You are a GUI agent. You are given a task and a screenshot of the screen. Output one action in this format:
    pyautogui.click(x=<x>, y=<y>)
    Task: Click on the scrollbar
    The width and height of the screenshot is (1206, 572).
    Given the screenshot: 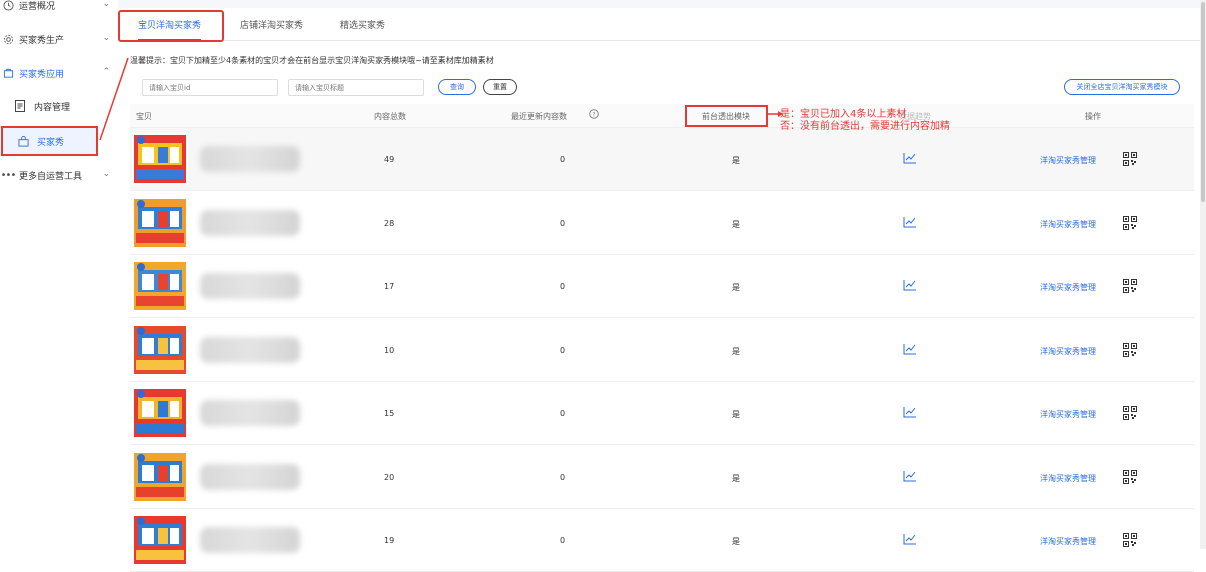 What is the action you would take?
    pyautogui.click(x=1203, y=274)
    